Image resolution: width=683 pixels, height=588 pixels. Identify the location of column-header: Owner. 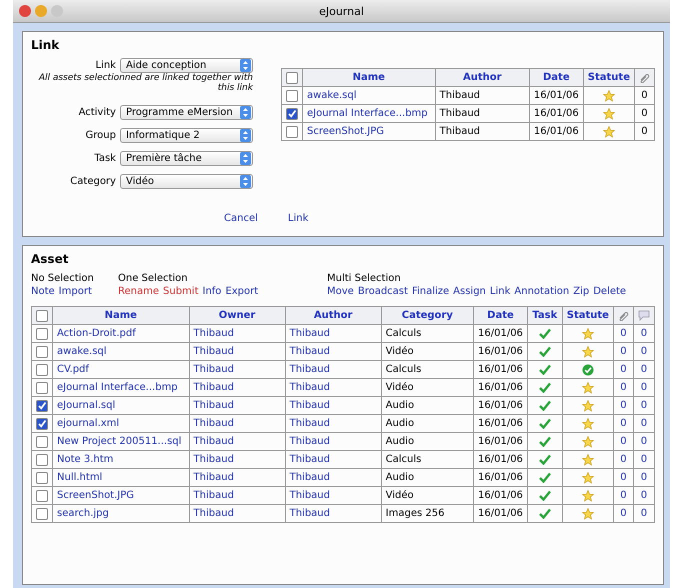
(237, 315).